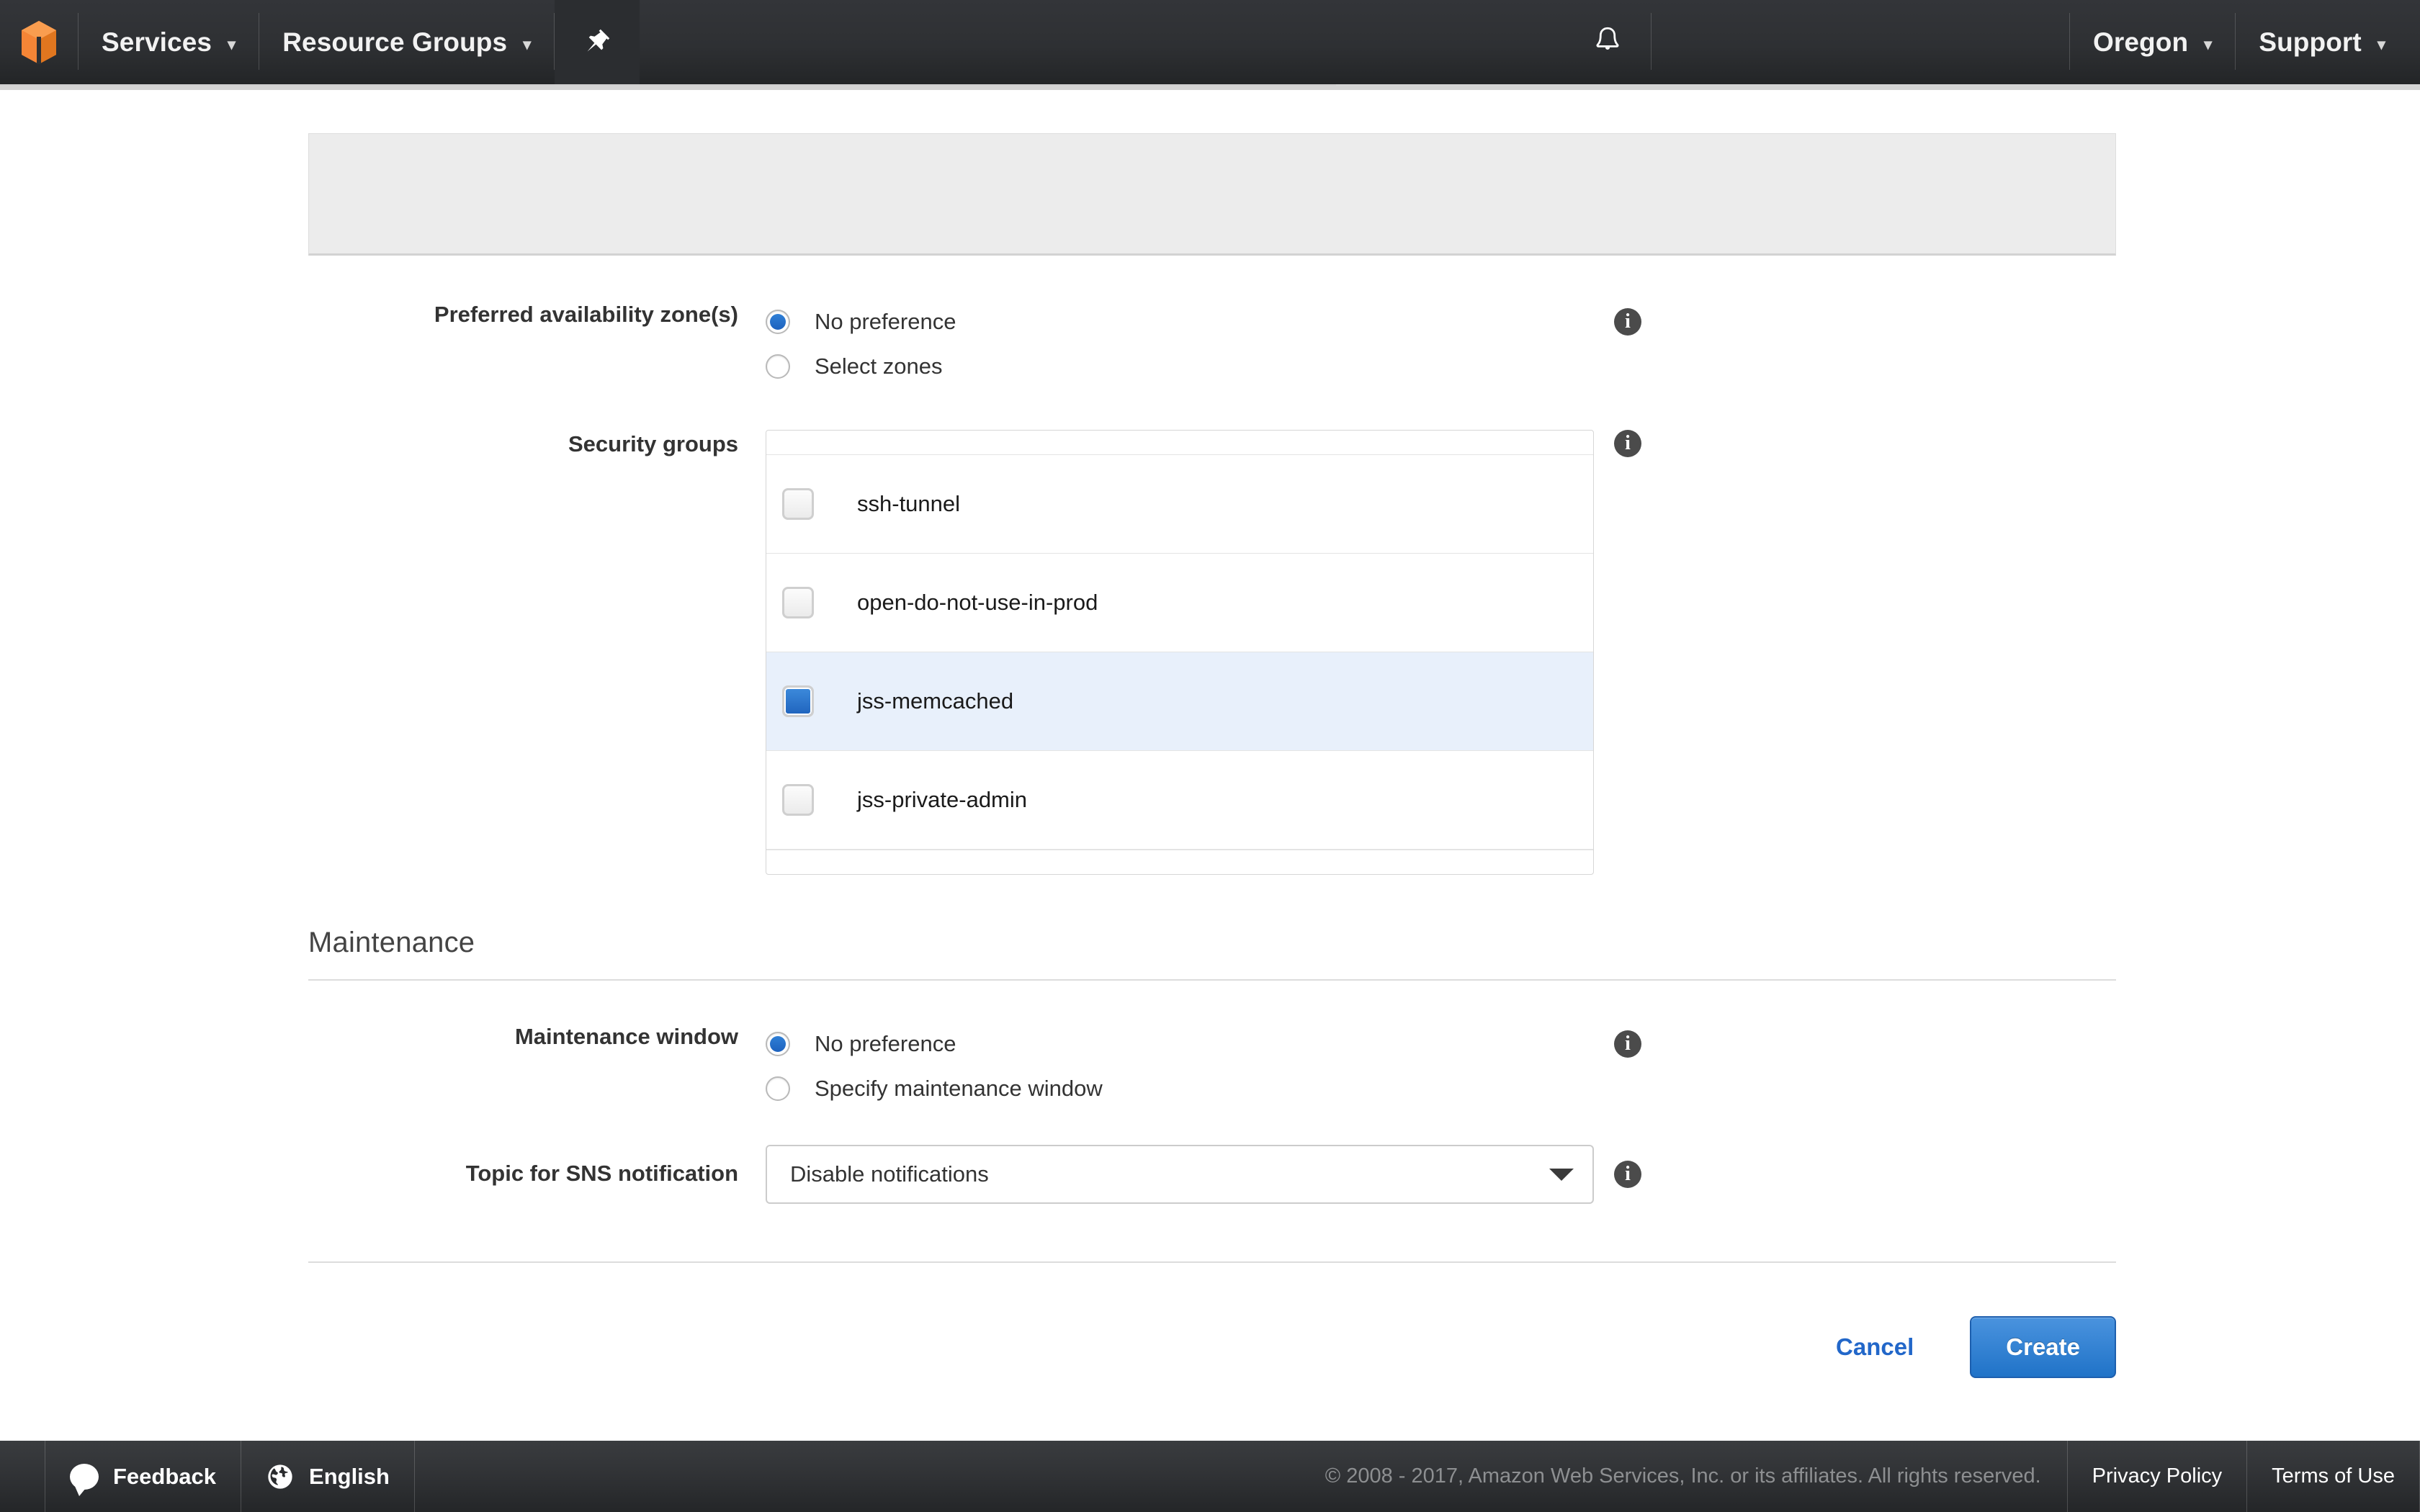 The width and height of the screenshot is (2420, 1512). What do you see at coordinates (1627, 322) in the screenshot?
I see `availability-zones-info-icon: i` at bounding box center [1627, 322].